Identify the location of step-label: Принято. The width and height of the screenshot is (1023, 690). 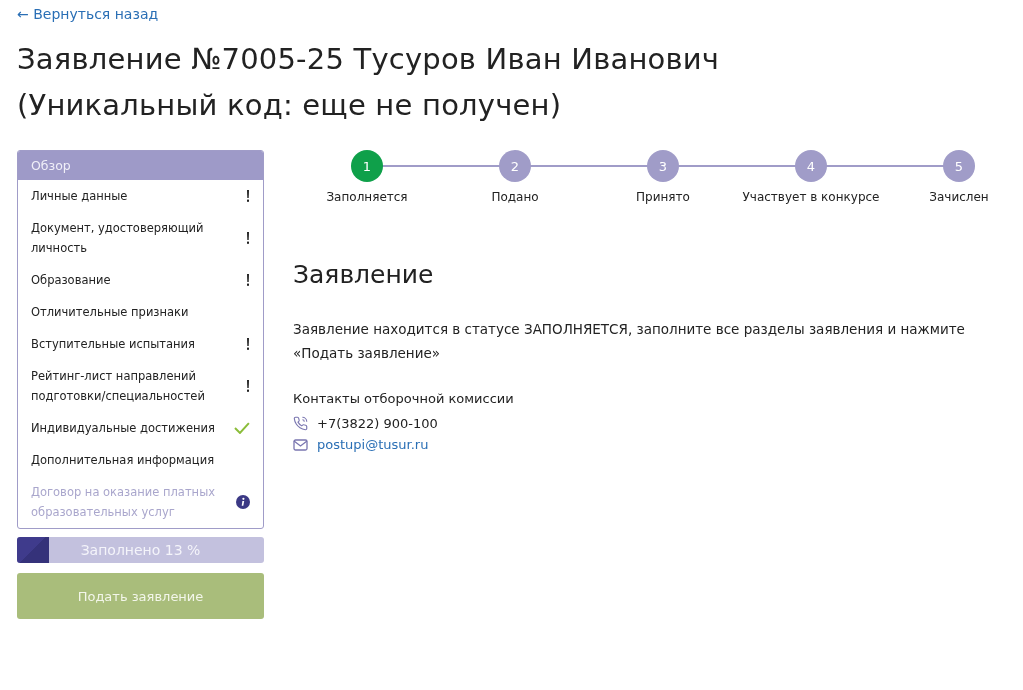
(663, 197).